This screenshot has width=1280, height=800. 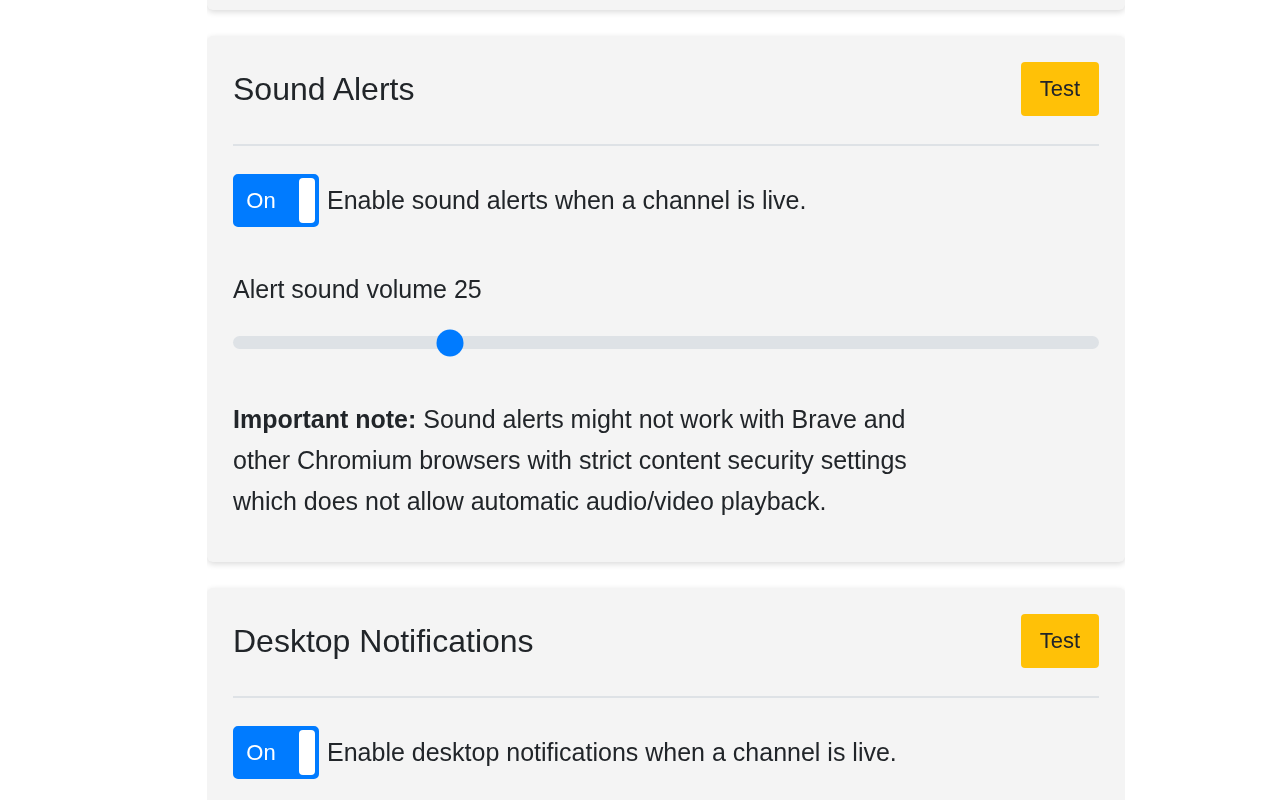 I want to click on slider-thumb, so click(x=449, y=342).